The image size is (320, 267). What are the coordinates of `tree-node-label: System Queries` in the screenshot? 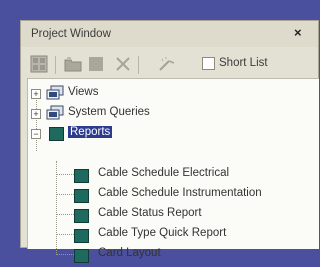 It's located at (109, 112).